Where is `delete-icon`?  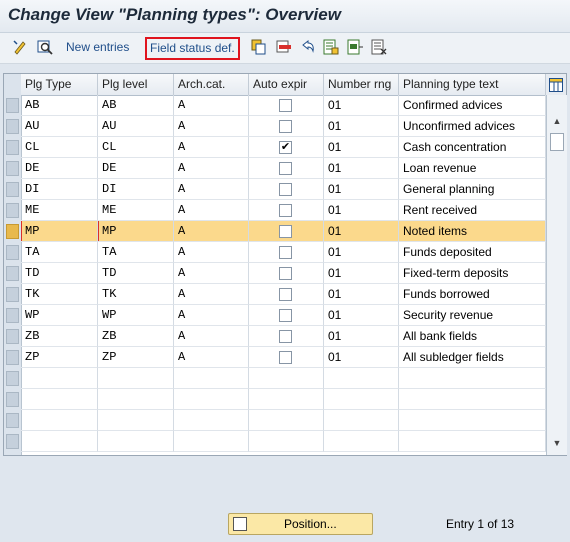
delete-icon is located at coordinates (284, 47).